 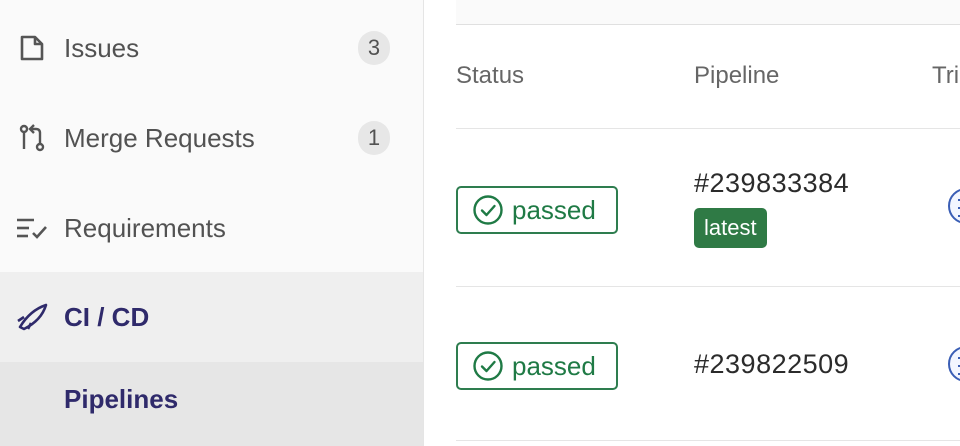 What do you see at coordinates (374, 48) in the screenshot?
I see `count-badge: 3` at bounding box center [374, 48].